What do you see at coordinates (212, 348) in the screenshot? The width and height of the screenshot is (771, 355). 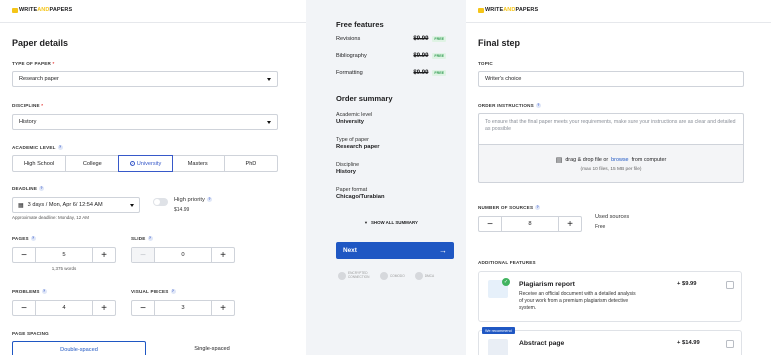 I see `spacing-option-single: Single-spaced` at bounding box center [212, 348].